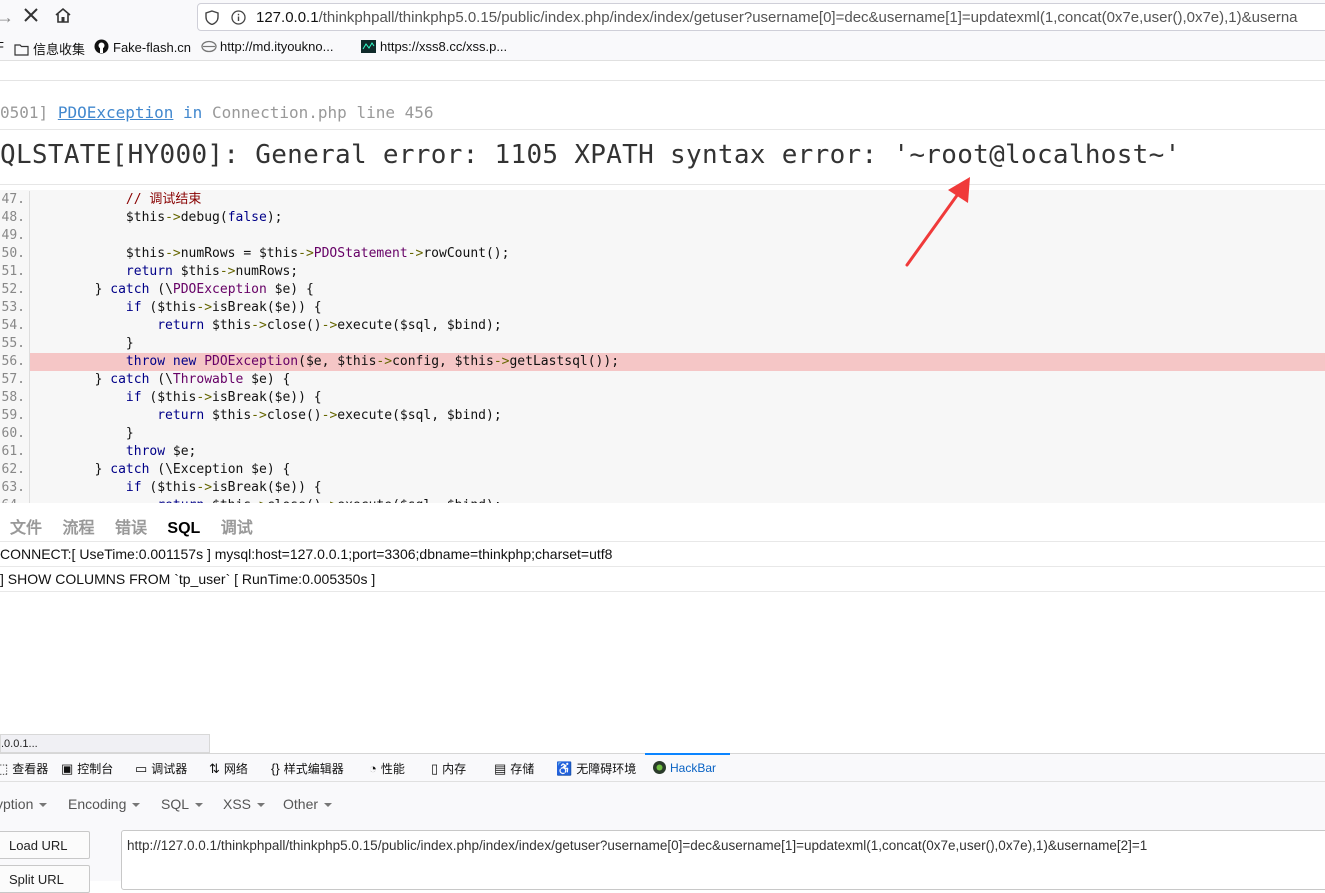  Describe the element at coordinates (368, 46) in the screenshot. I see `site-icon` at that location.